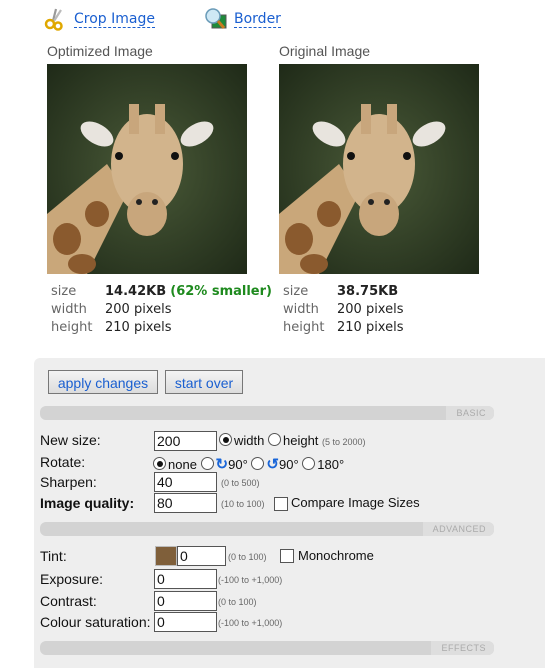 This screenshot has height=668, width=545. What do you see at coordinates (458, 529) in the screenshot?
I see `advanced-section-label: ADVANCED` at bounding box center [458, 529].